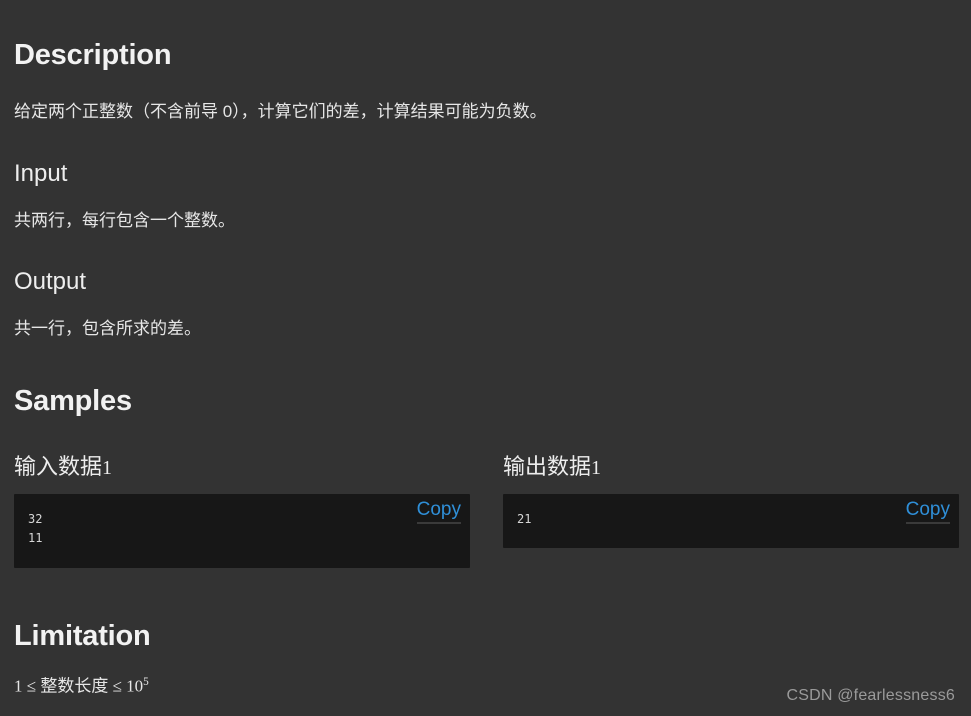  What do you see at coordinates (107, 468) in the screenshot?
I see `sample-input-label-index: 1` at bounding box center [107, 468].